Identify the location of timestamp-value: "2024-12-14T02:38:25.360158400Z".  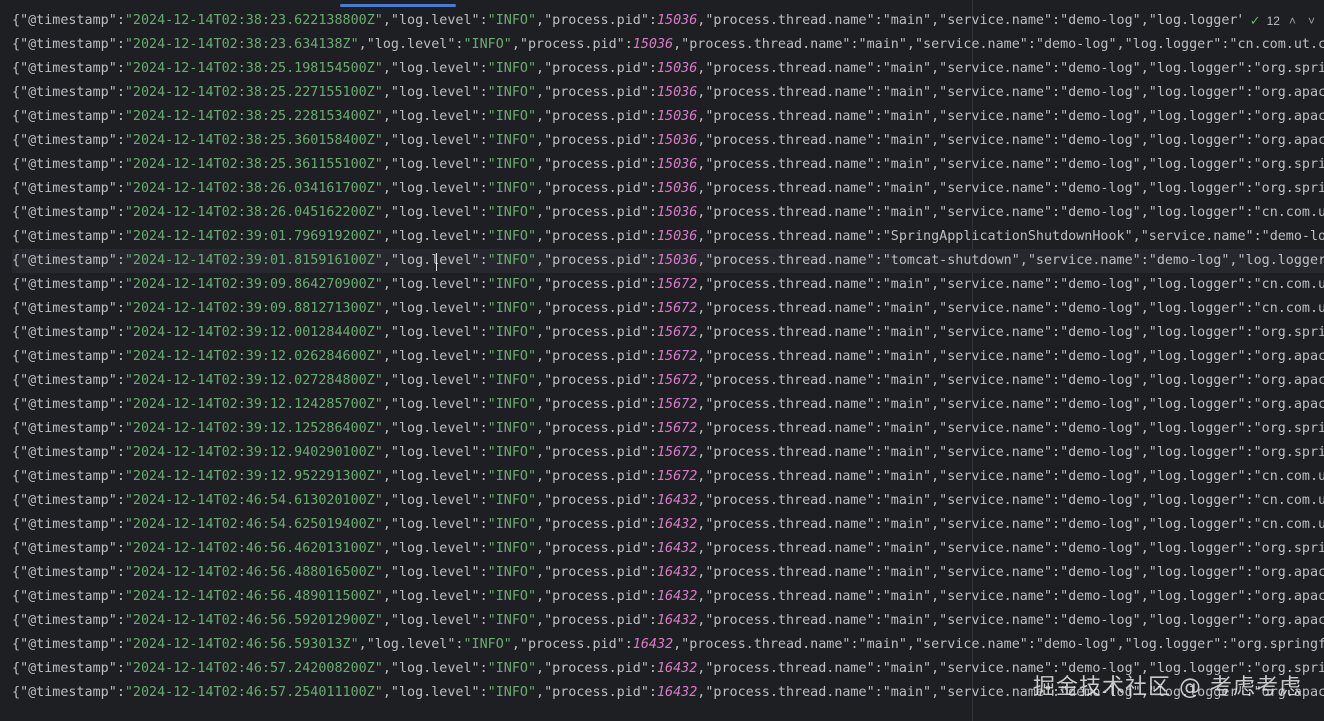
(253, 140).